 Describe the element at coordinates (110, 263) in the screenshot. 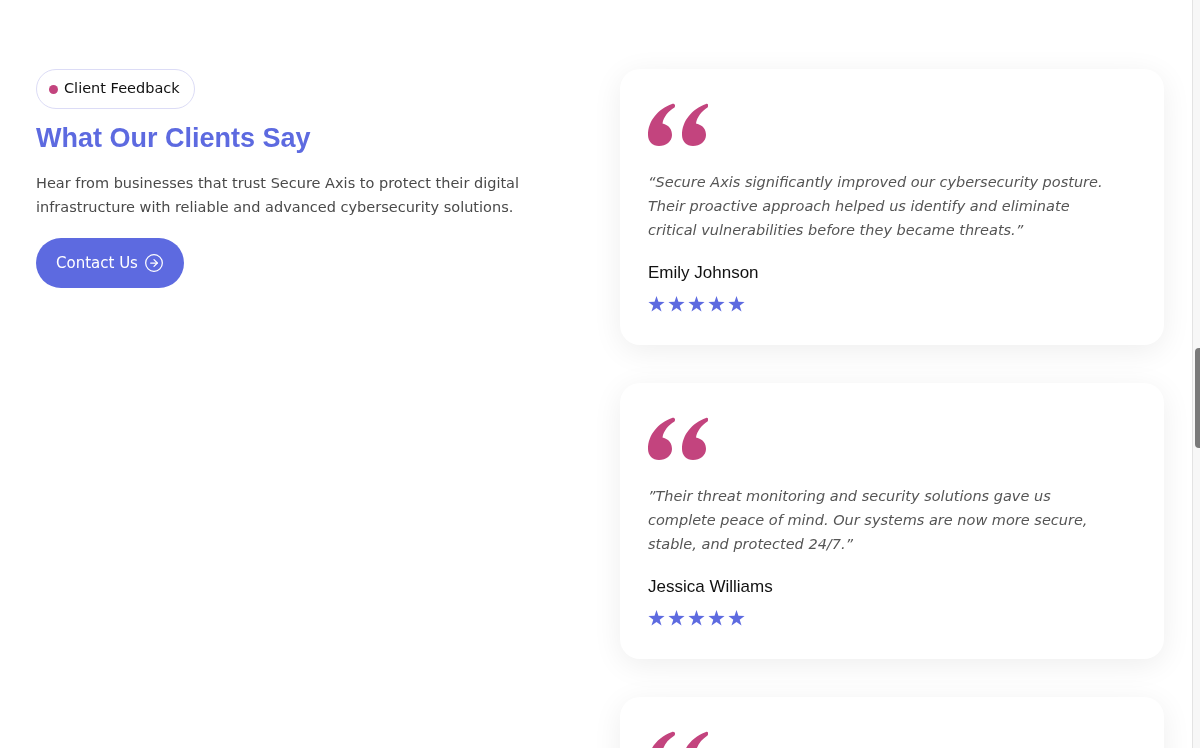

I see `contact-button: Contact Us` at that location.